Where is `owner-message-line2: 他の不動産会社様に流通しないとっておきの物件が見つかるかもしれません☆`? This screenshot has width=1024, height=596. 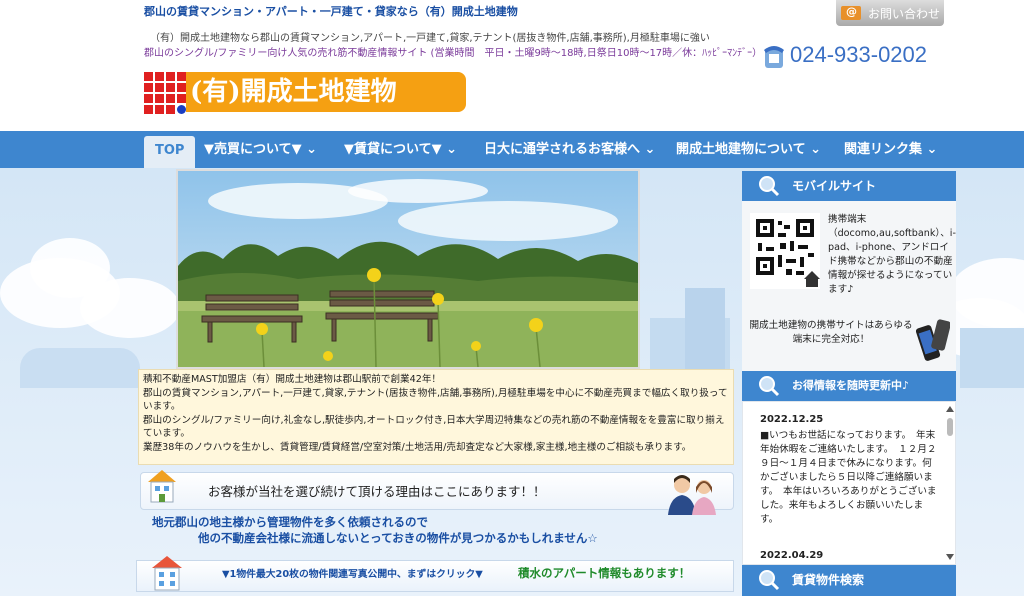
owner-message-line2: 他の不動産会社様に流通しないとっておきの物件が見つかるかもしれません☆ is located at coordinates (398, 538).